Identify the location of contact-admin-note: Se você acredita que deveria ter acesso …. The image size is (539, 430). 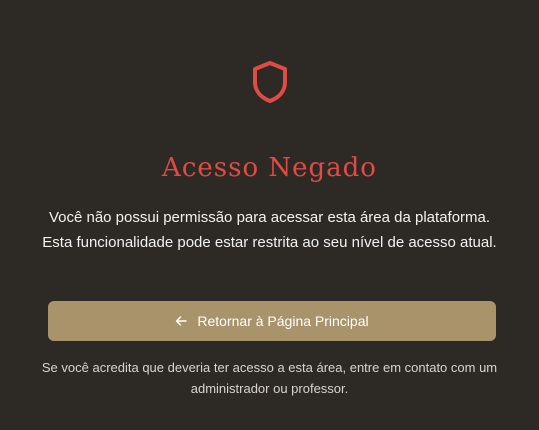
(269, 378).